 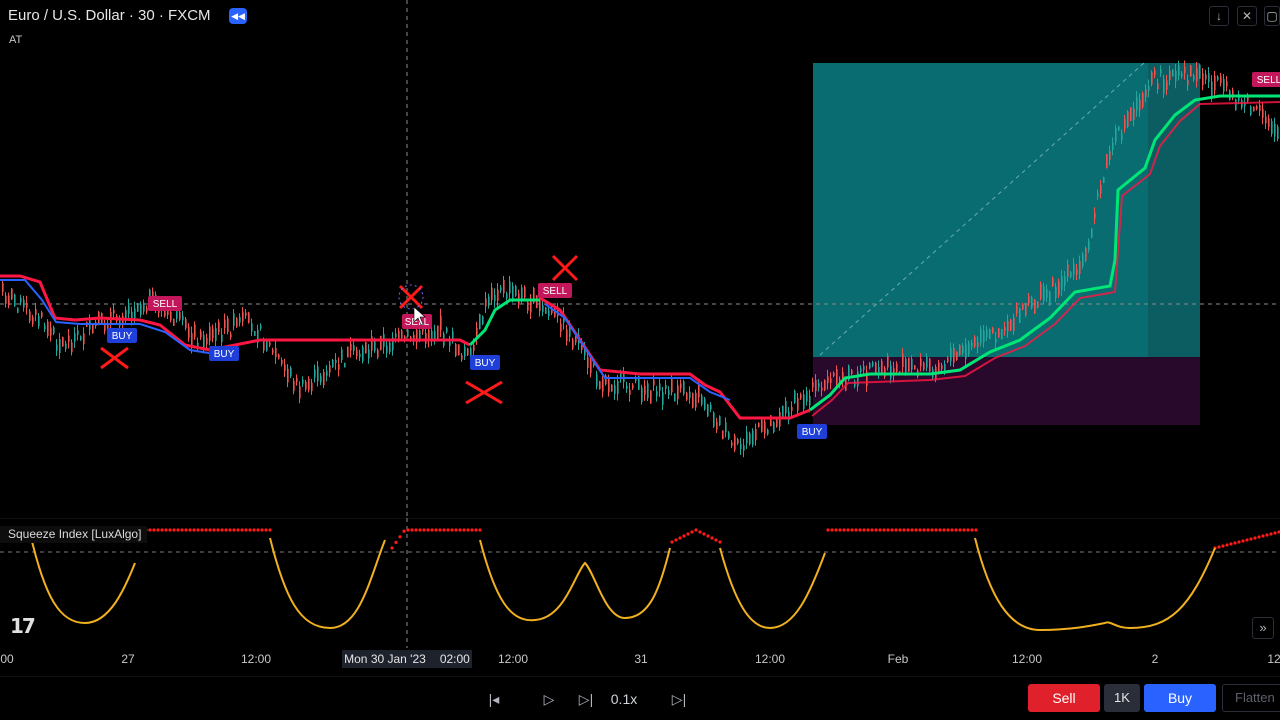 What do you see at coordinates (1180, 698) in the screenshot?
I see `buy-button: Buy` at bounding box center [1180, 698].